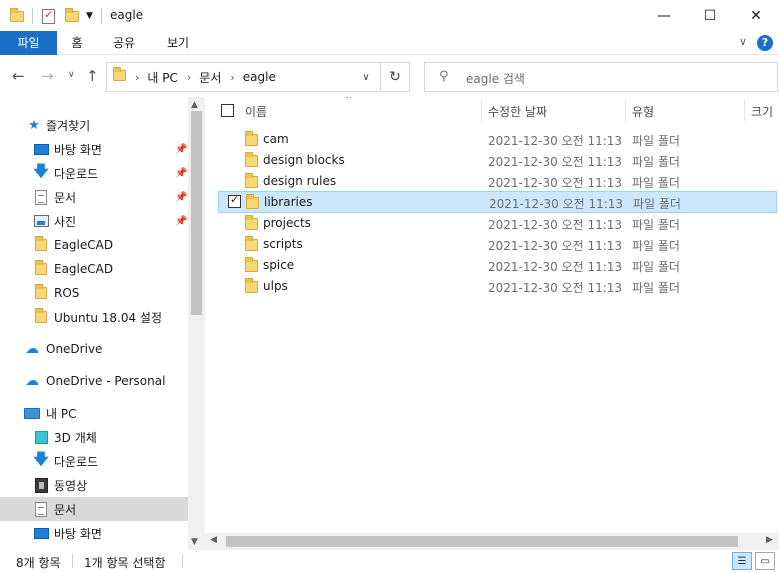 Image resolution: width=779 pixels, height=573 pixels. I want to click on tab-file: 파일, so click(28, 43).